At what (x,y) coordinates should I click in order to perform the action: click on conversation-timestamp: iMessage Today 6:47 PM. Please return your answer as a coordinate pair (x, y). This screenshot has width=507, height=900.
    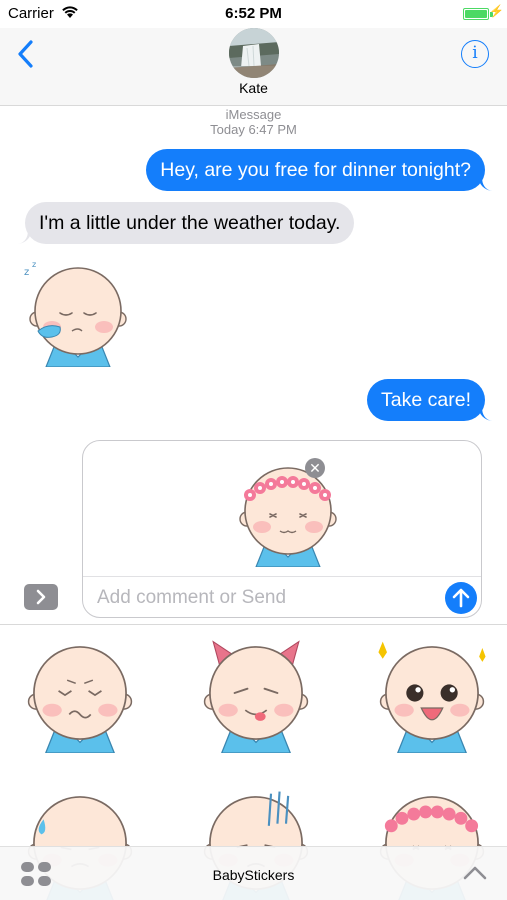
    Looking at the image, I should click on (253, 122).